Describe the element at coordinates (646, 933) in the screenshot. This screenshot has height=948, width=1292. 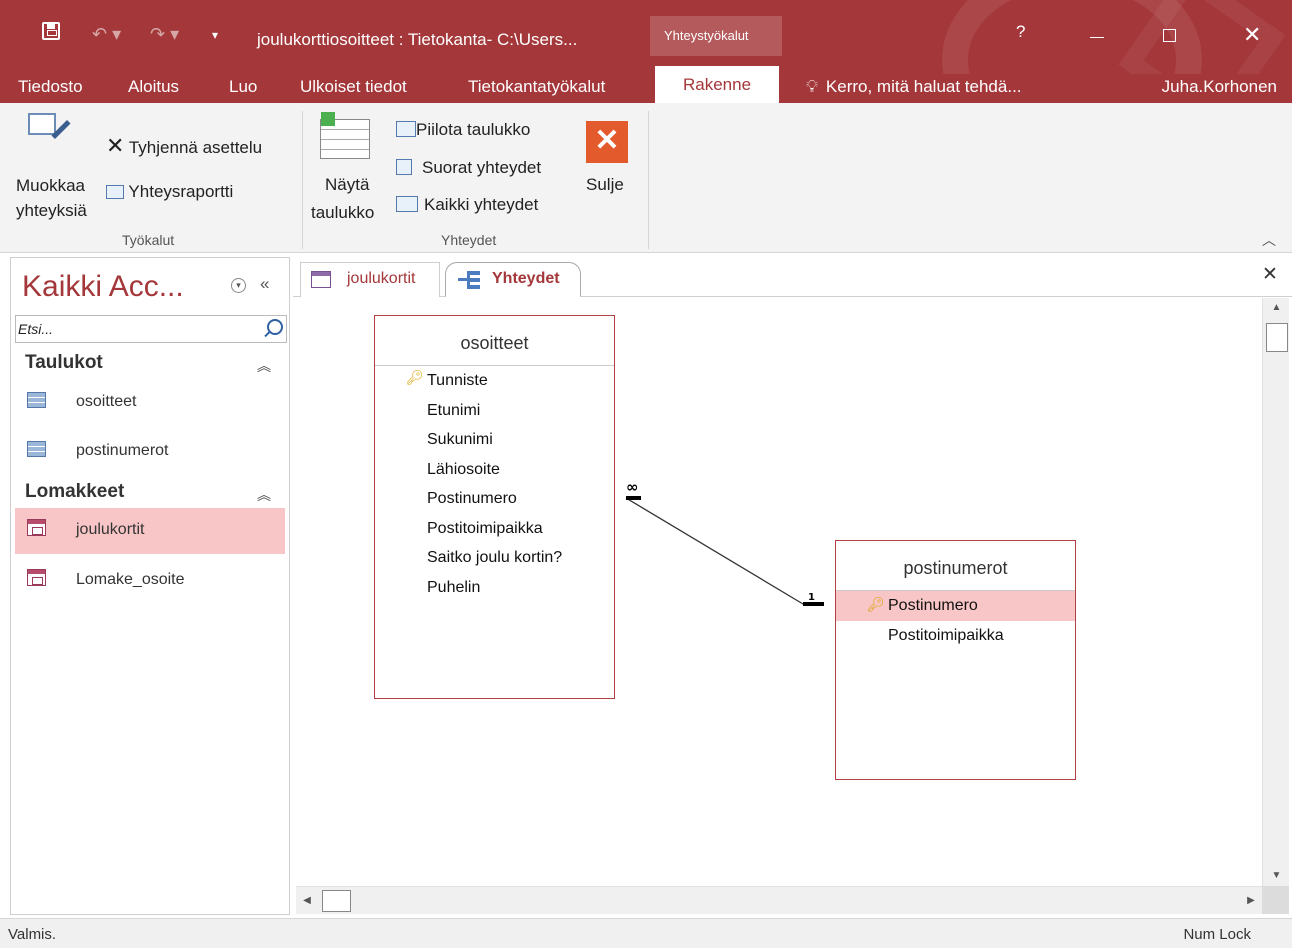
I see `status-bar: Valmis. Num Lock` at that location.